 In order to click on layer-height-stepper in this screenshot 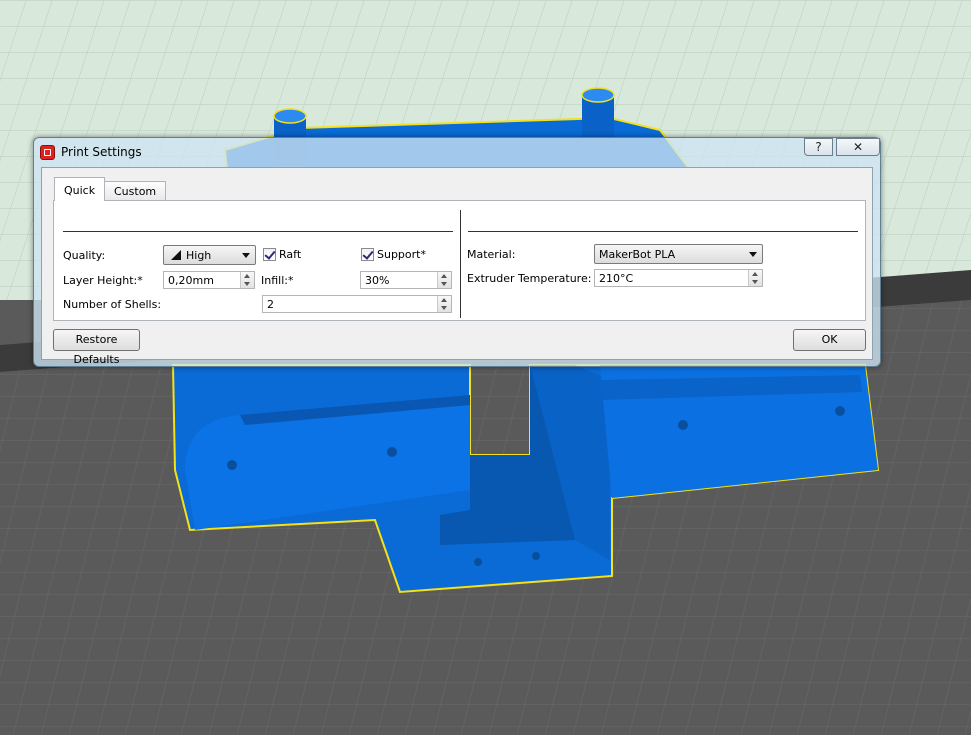, I will do `click(247, 280)`.